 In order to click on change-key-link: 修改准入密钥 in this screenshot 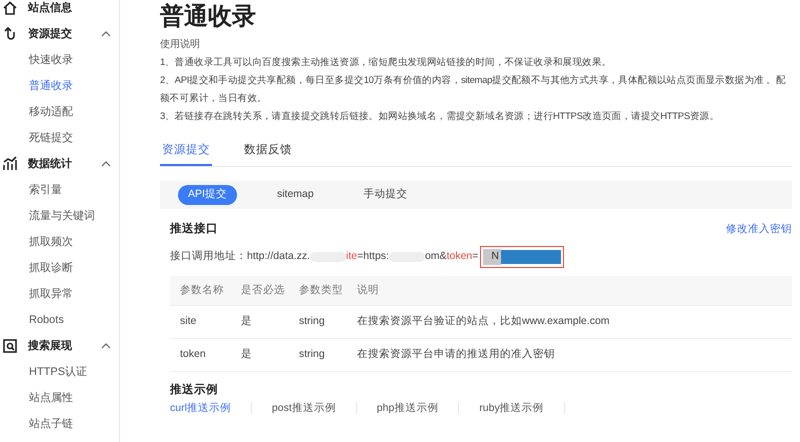, I will do `click(759, 230)`.